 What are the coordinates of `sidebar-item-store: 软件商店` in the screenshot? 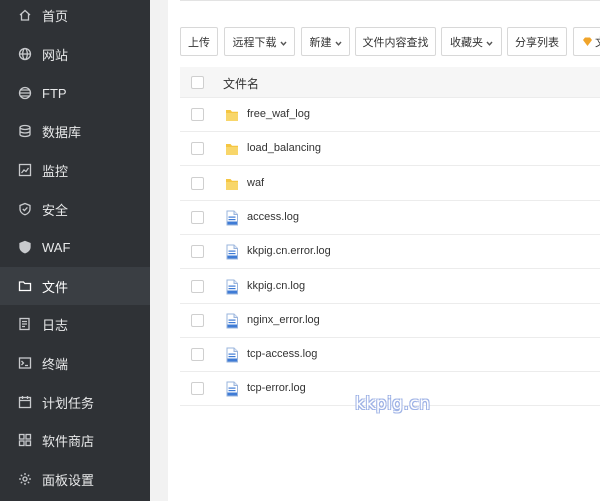 It's located at (75, 440).